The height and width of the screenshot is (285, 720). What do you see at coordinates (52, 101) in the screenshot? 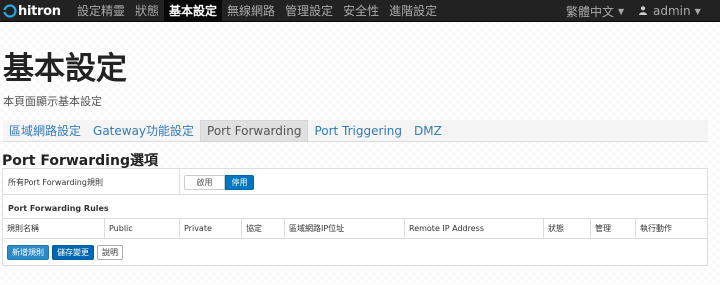
I see `page-subtitle: 本頁面顯示基本設定` at bounding box center [52, 101].